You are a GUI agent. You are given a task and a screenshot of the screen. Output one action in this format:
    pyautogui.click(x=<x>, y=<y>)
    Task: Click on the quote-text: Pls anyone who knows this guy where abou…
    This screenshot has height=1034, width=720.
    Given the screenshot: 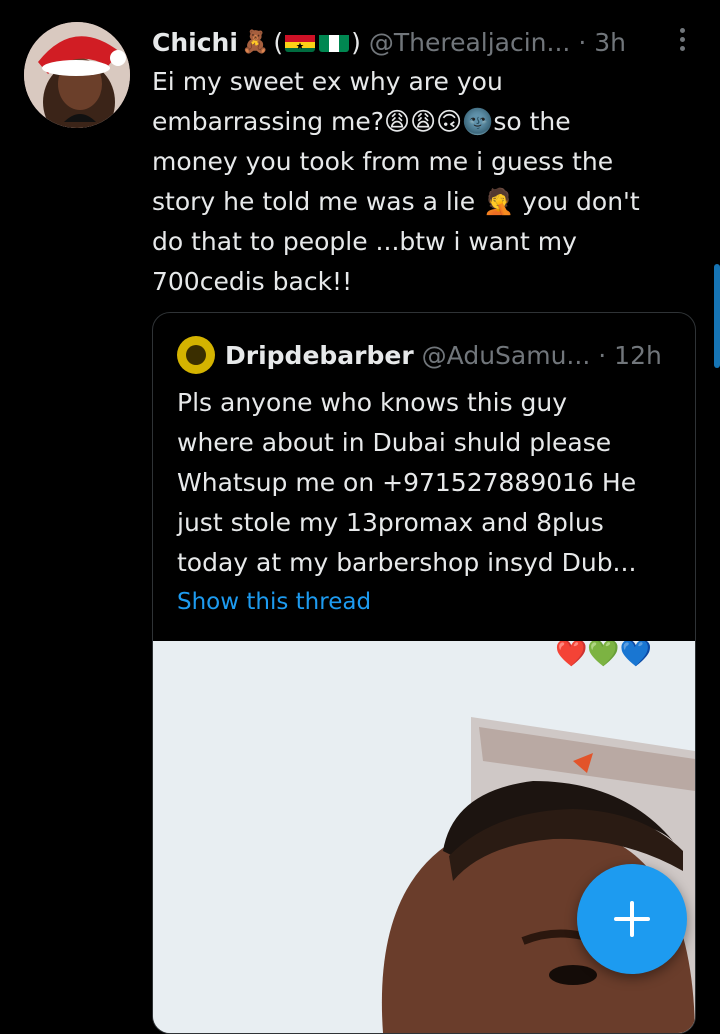 What is the action you would take?
    pyautogui.click(x=407, y=482)
    